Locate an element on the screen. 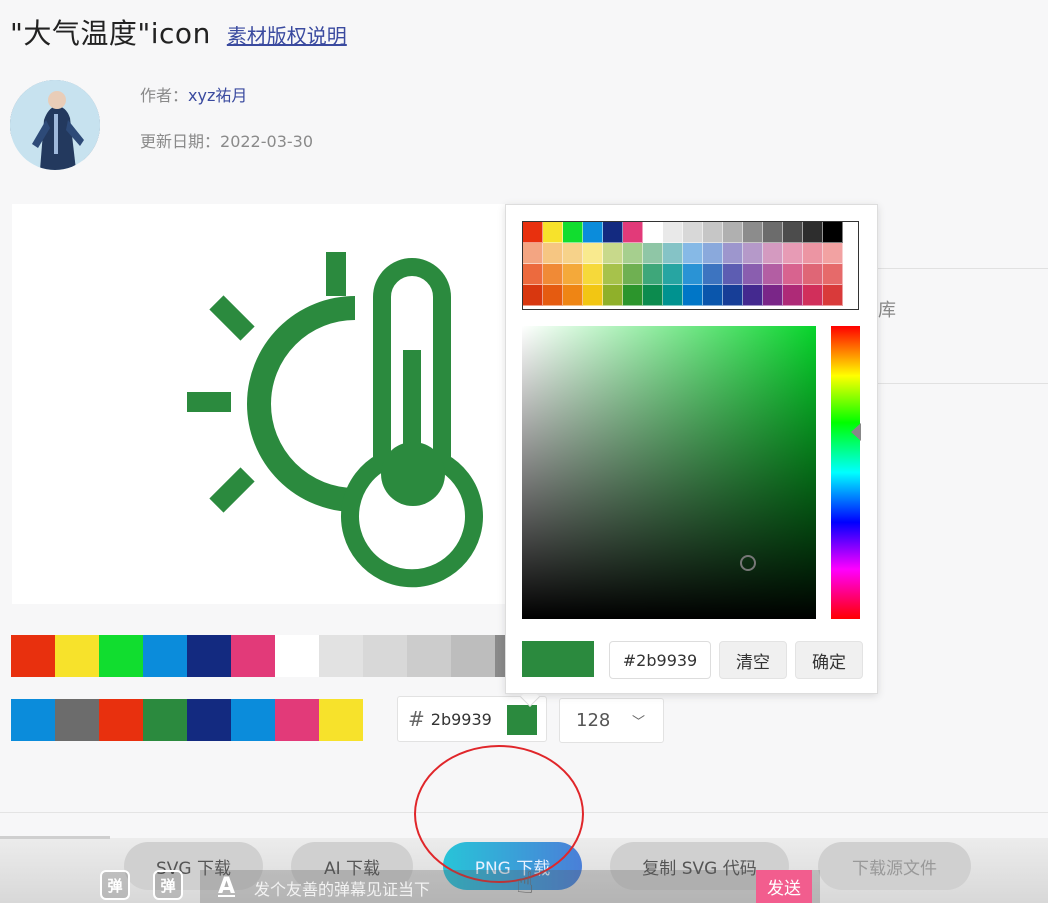 This screenshot has height=903, width=1048. source-download-button: 下载源文件 is located at coordinates (894, 866).